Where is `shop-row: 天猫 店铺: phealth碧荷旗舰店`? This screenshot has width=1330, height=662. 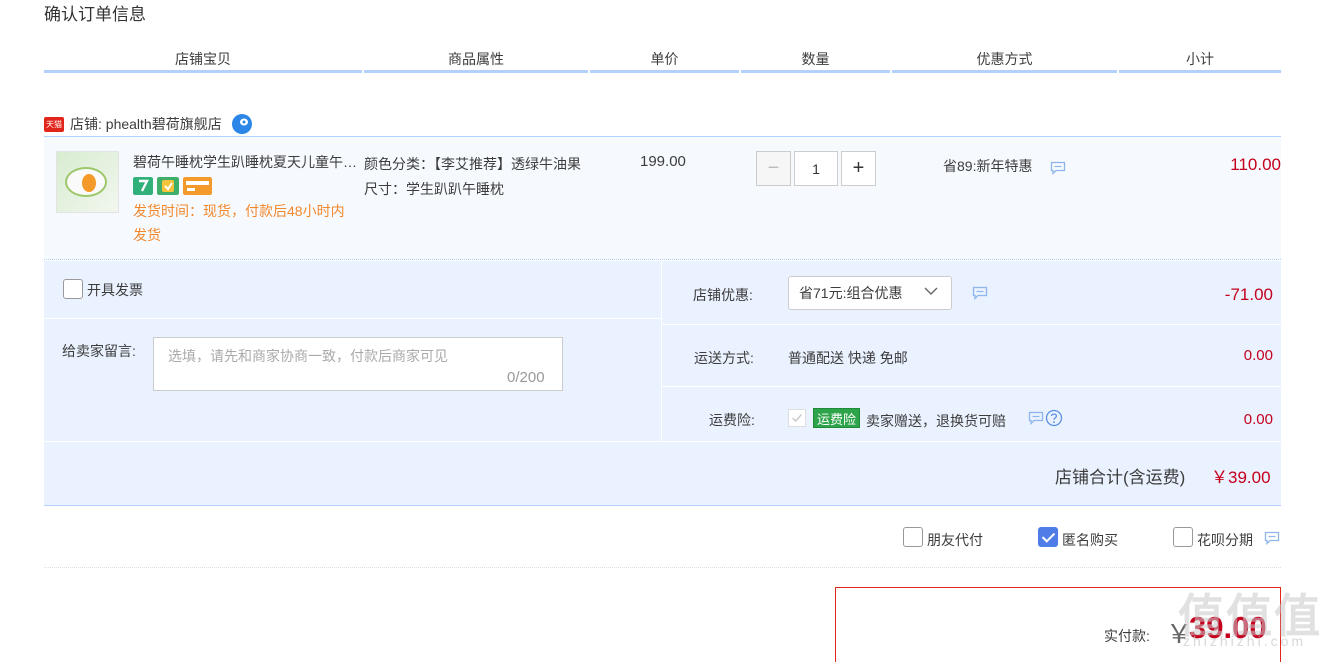 shop-row: 天猫 店铺: phealth碧荷旗舰店 is located at coordinates (148, 124).